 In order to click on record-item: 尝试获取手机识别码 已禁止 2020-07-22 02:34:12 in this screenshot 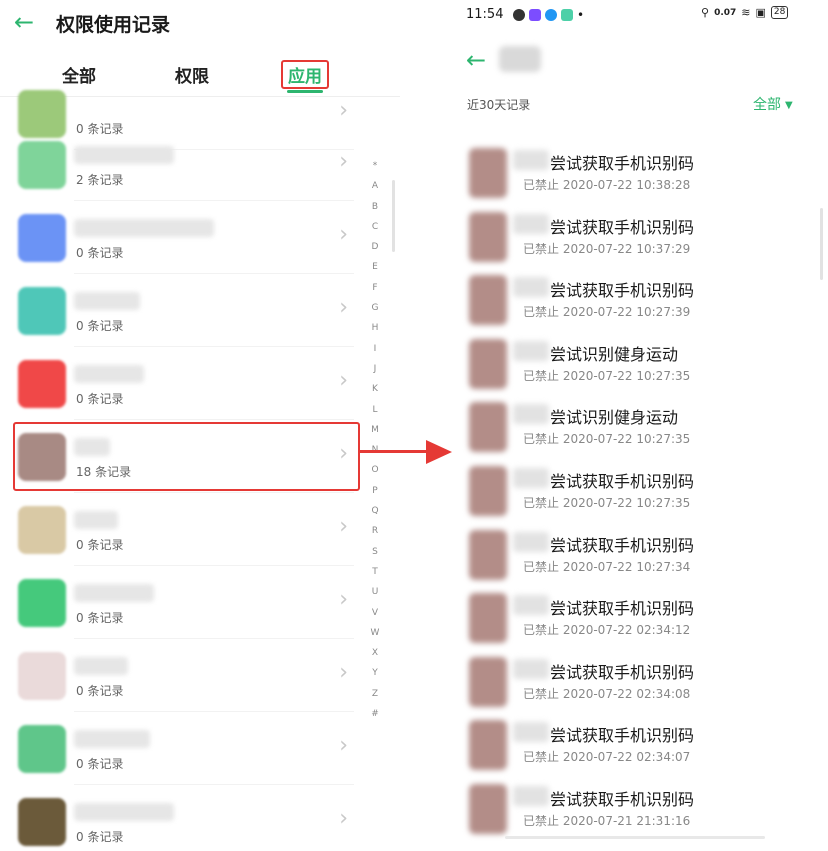, I will do `click(641, 617)`.